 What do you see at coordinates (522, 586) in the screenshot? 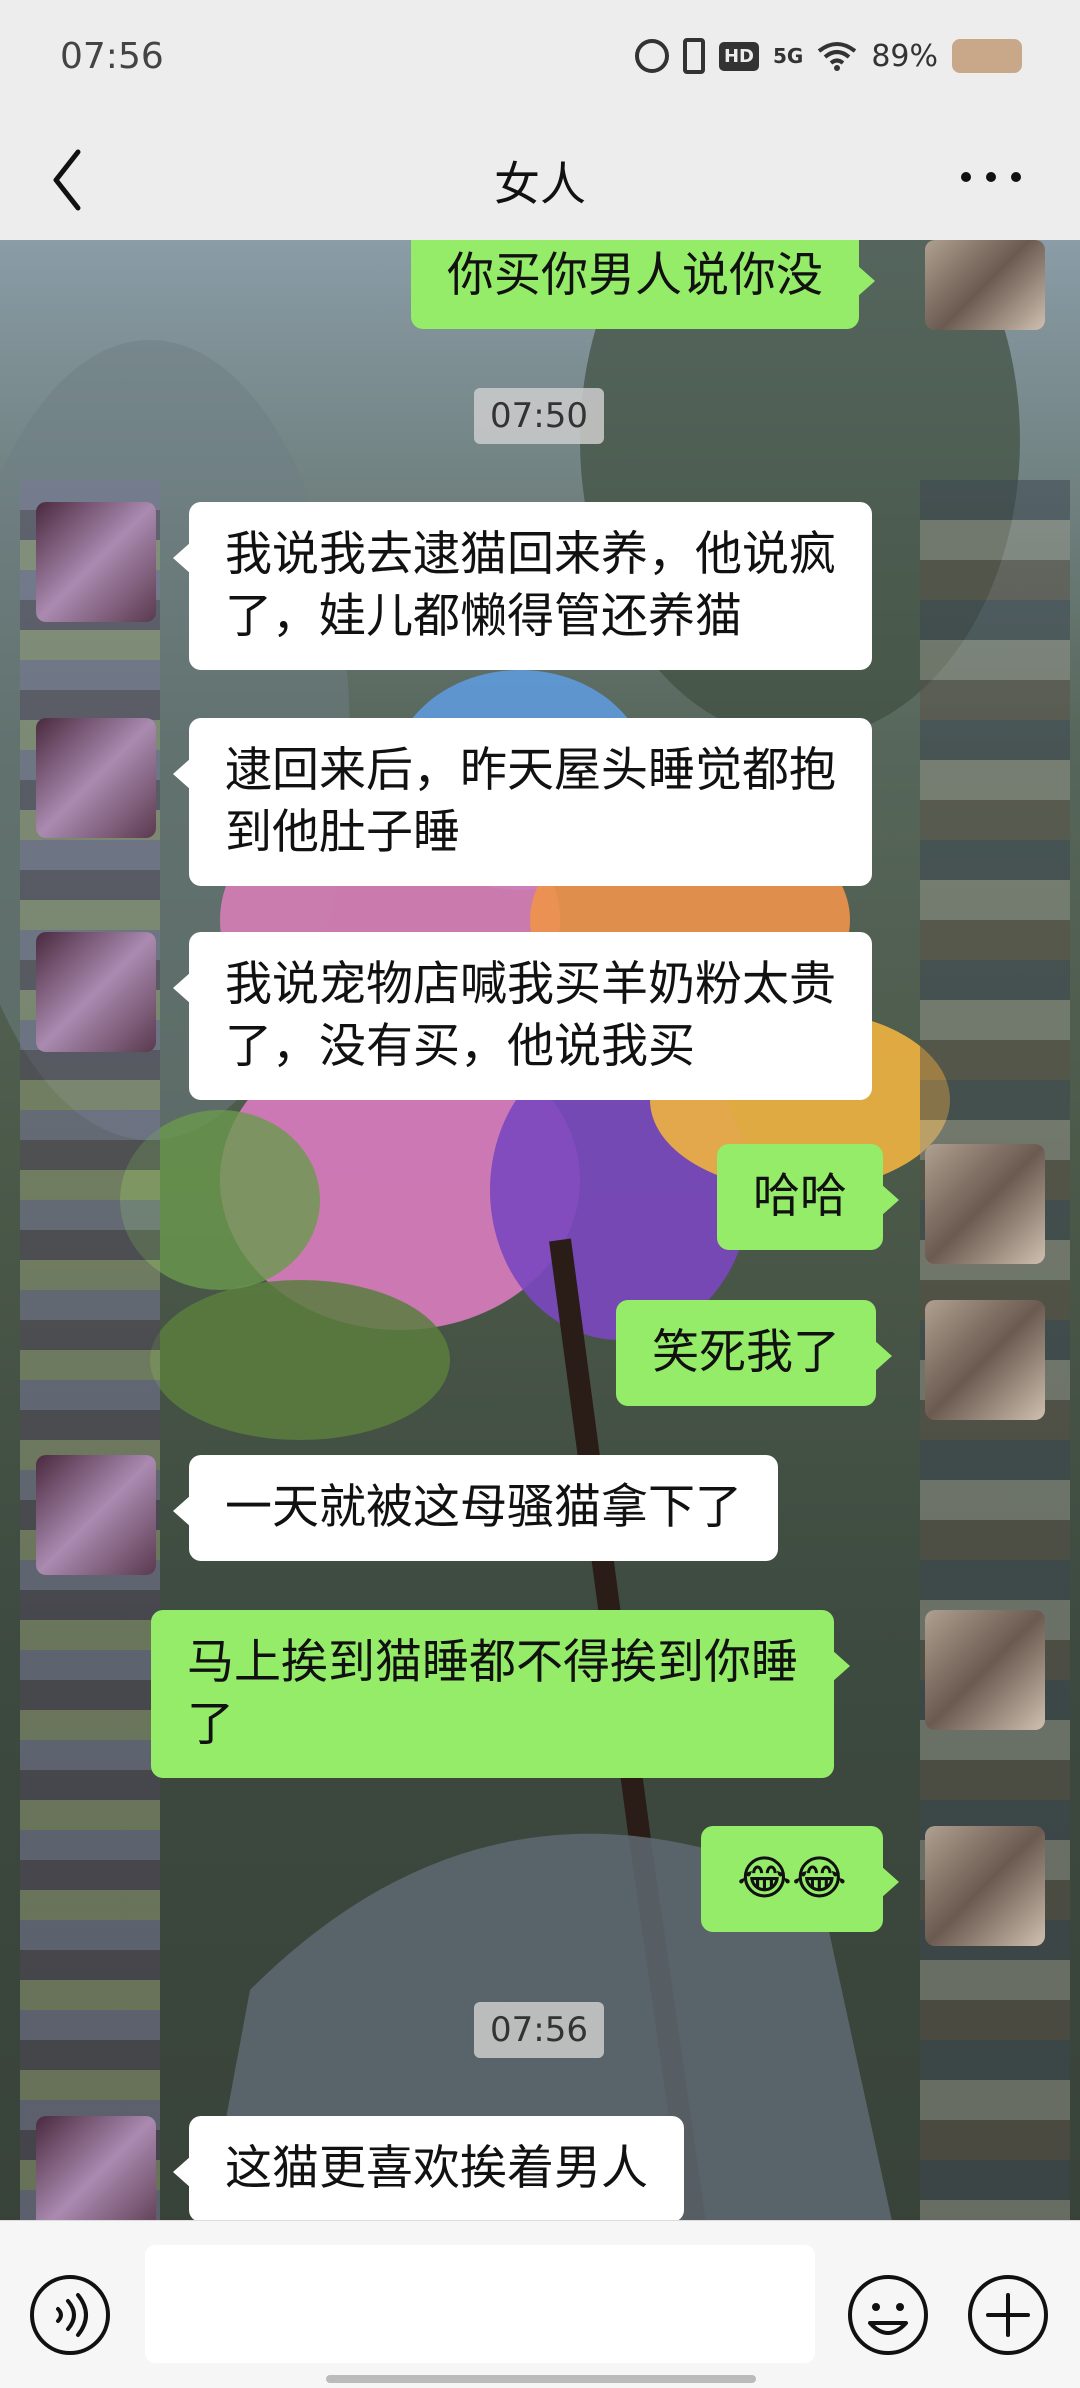
I see `message-bubble-other: 我说我去逮猫回来养，他说疯 了，娃儿都懒得管还养猫` at bounding box center [522, 586].